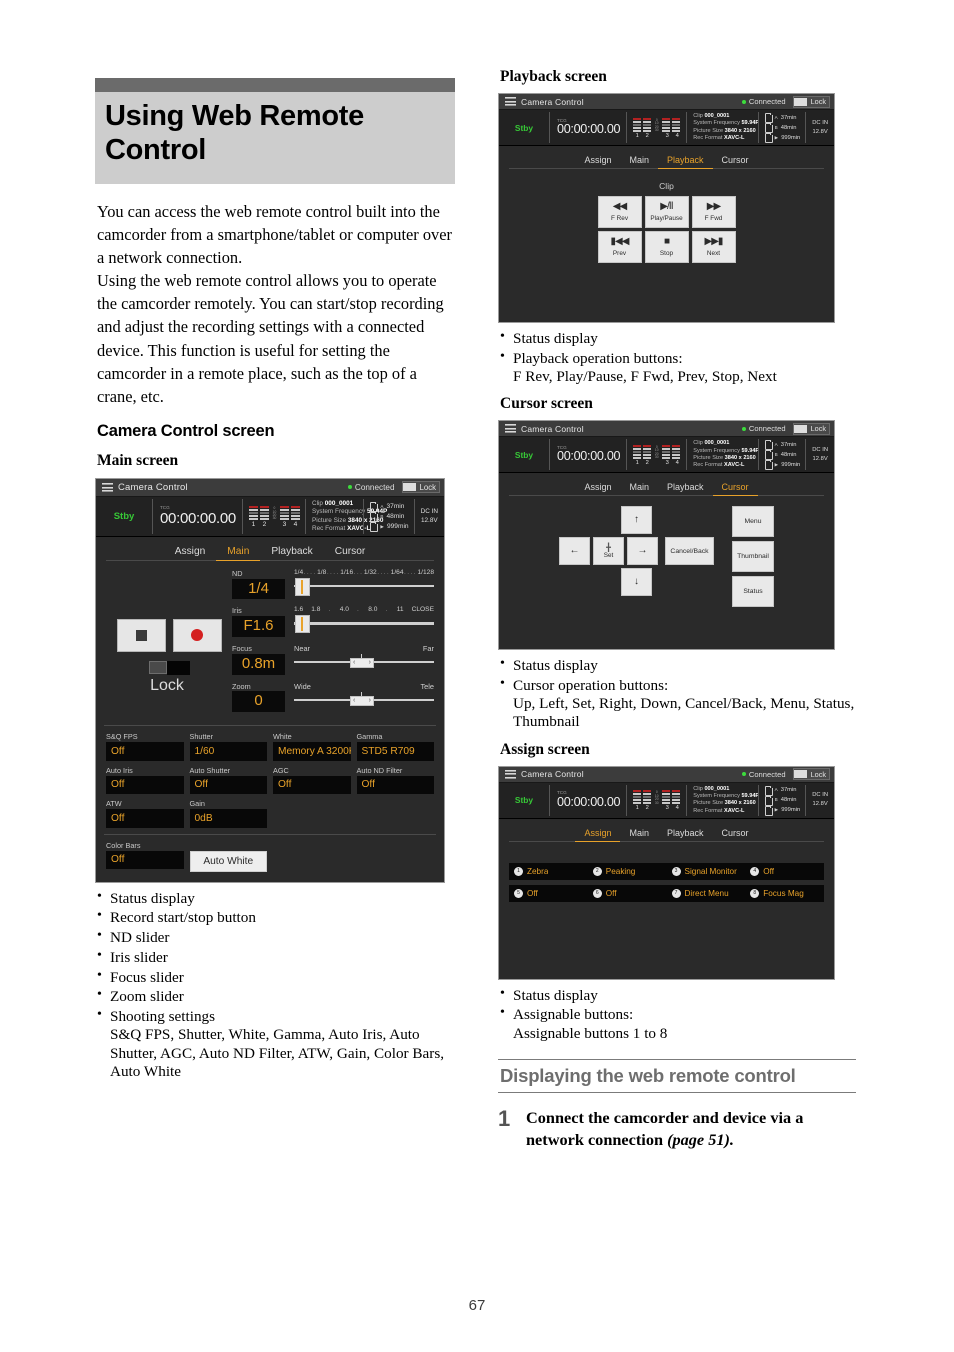  I want to click on record-button, so click(197, 635).